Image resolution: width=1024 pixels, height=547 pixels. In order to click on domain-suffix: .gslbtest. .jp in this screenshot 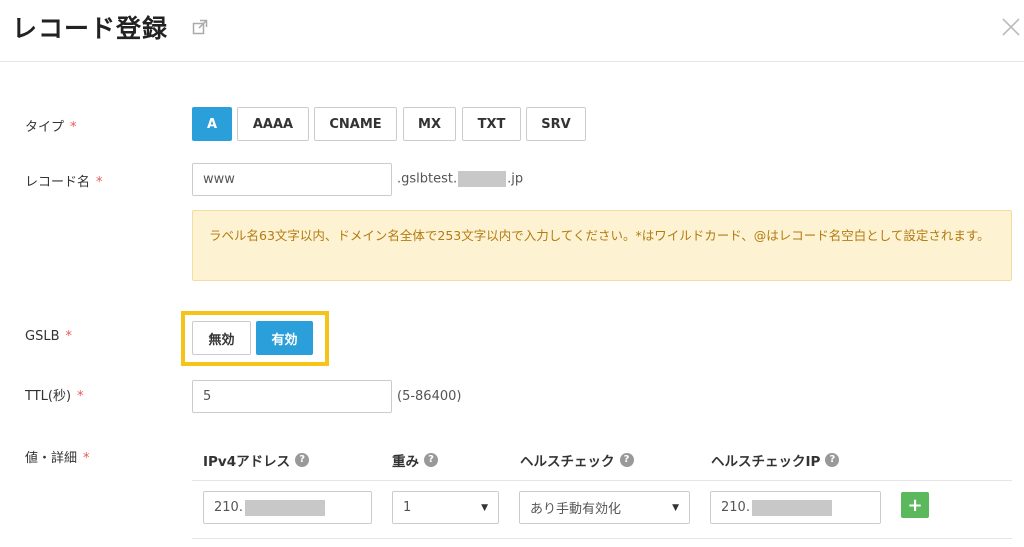, I will do `click(460, 179)`.